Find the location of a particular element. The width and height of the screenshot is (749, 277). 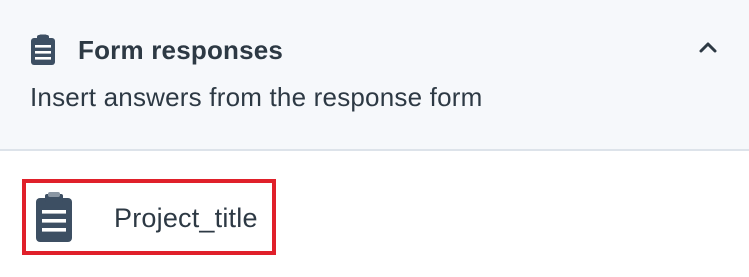

field-item-label: Project_title is located at coordinates (186, 218).